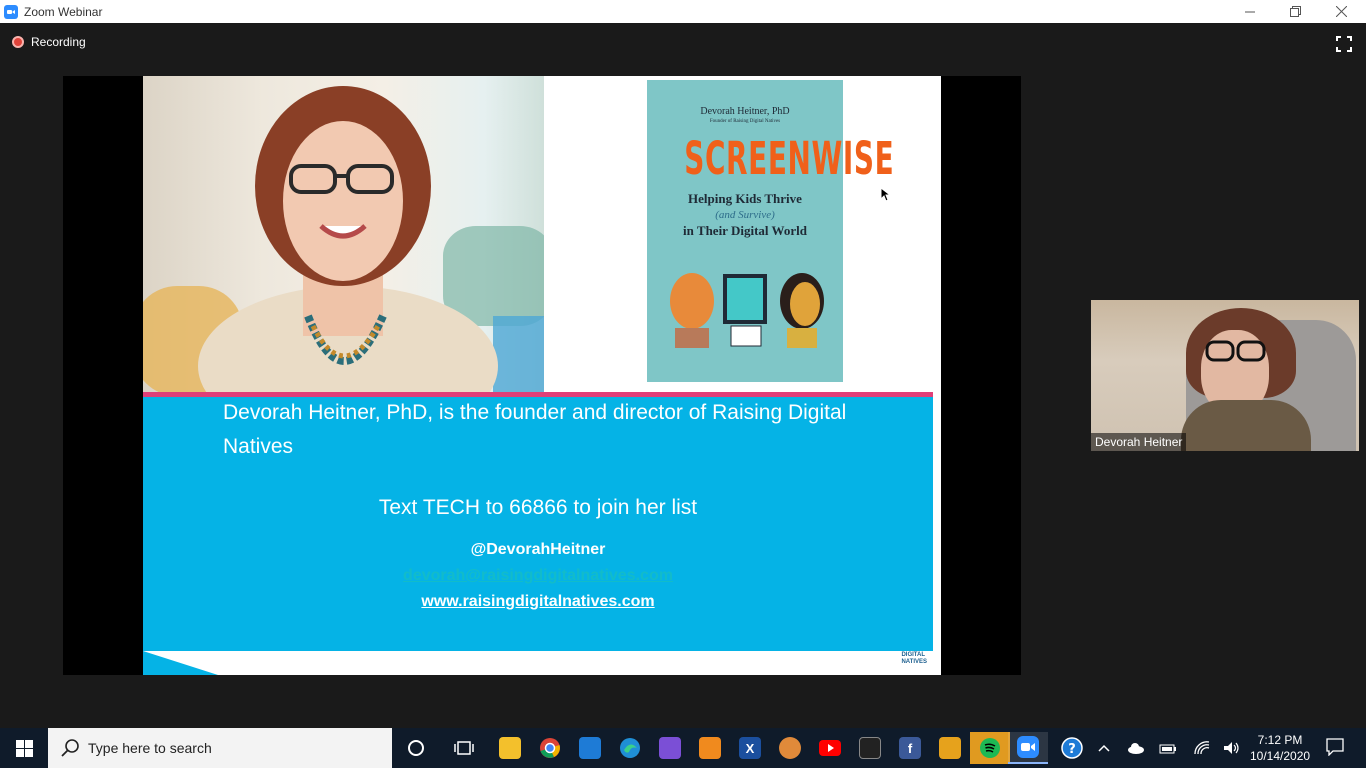 The height and width of the screenshot is (768, 1366). I want to click on action-center-button, so click(1335, 749).